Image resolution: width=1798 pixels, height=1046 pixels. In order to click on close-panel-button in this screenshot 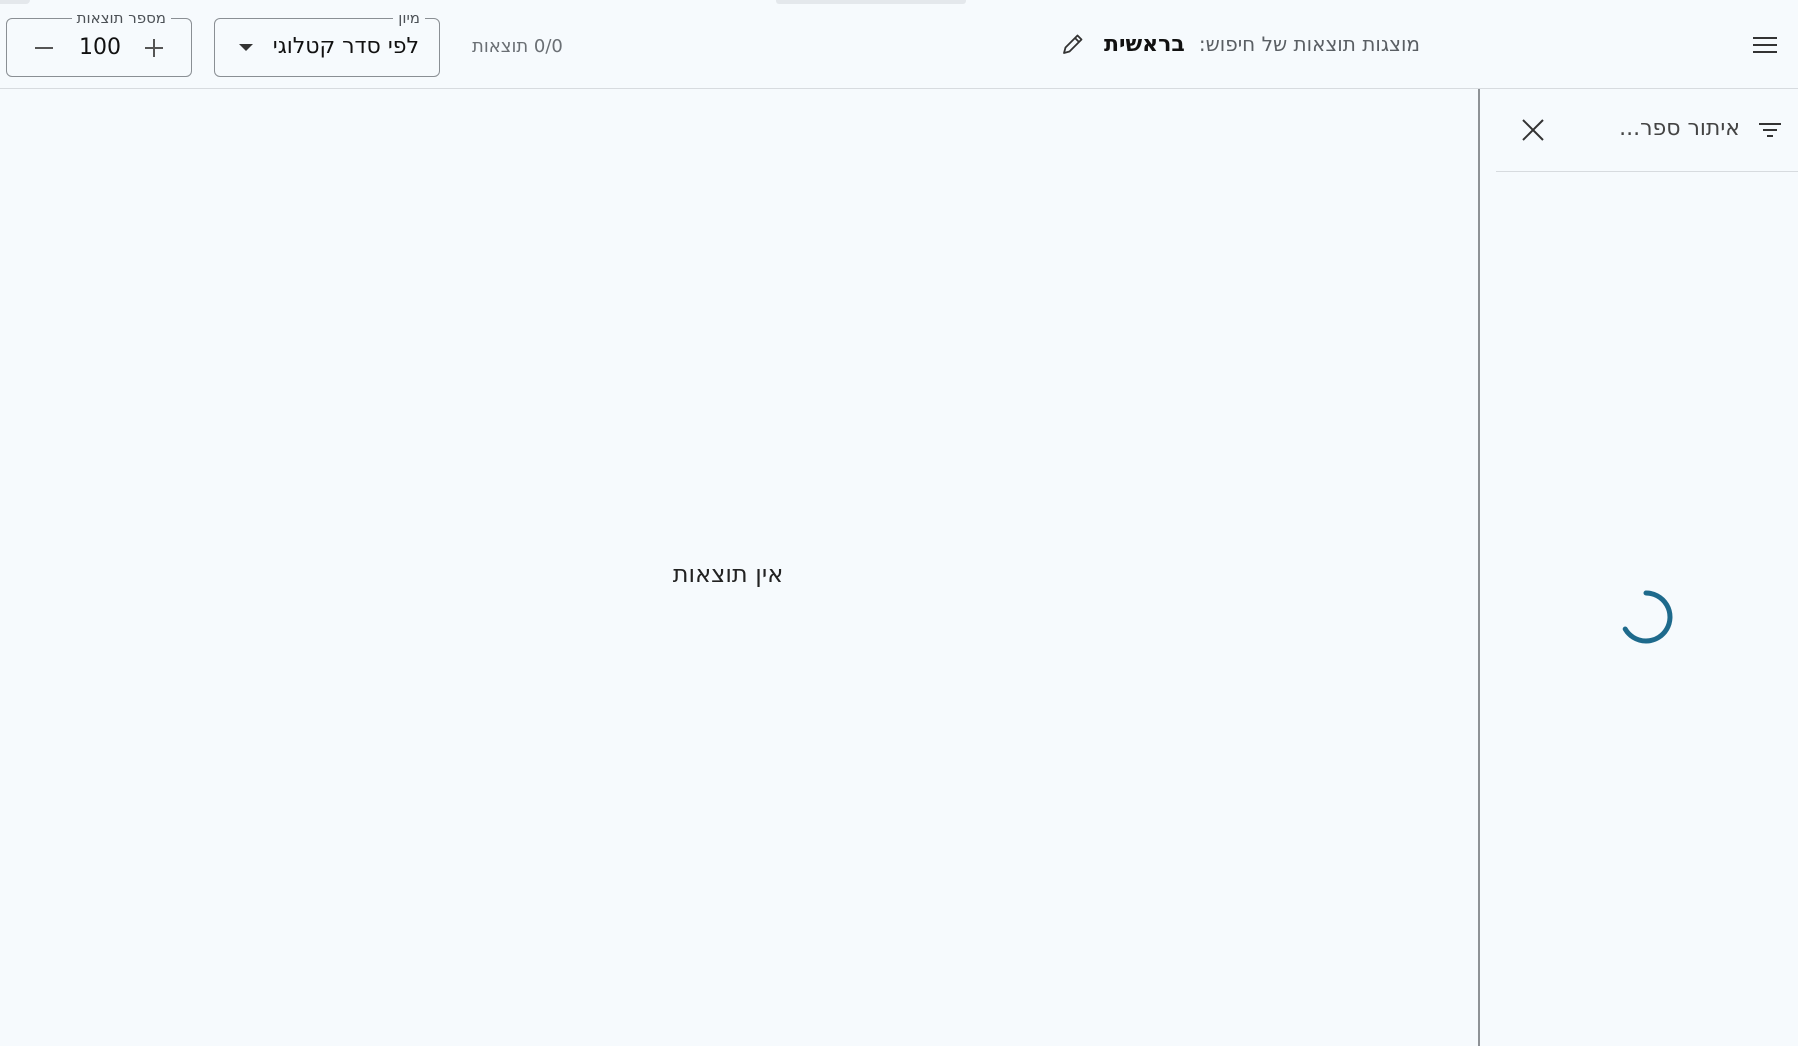, I will do `click(1533, 130)`.